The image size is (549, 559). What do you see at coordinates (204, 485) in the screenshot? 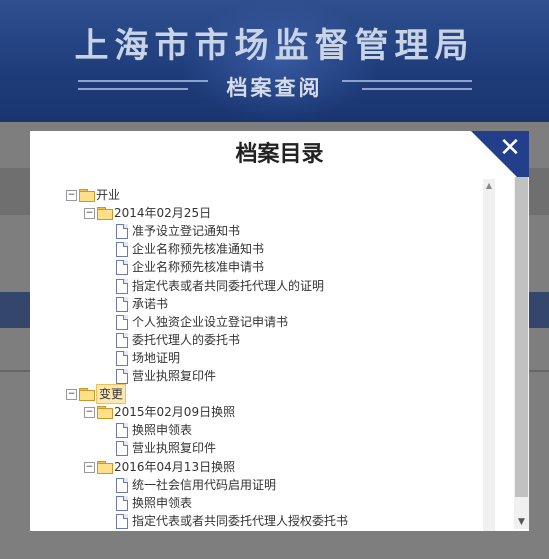
I see `tree-node-label: 统一社会信用代码启用证明` at bounding box center [204, 485].